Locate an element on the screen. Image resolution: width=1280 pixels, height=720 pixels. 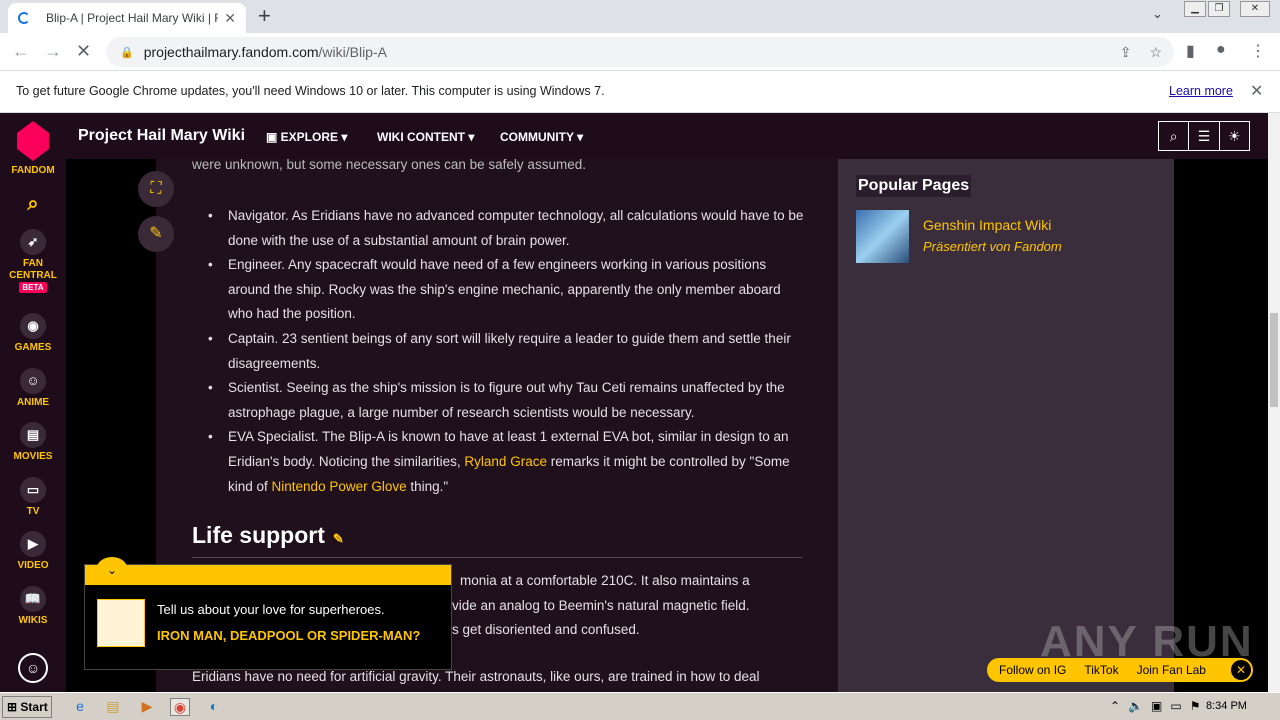
popular-page-link: Genshin Impact Wiki is located at coordinates (987, 225).